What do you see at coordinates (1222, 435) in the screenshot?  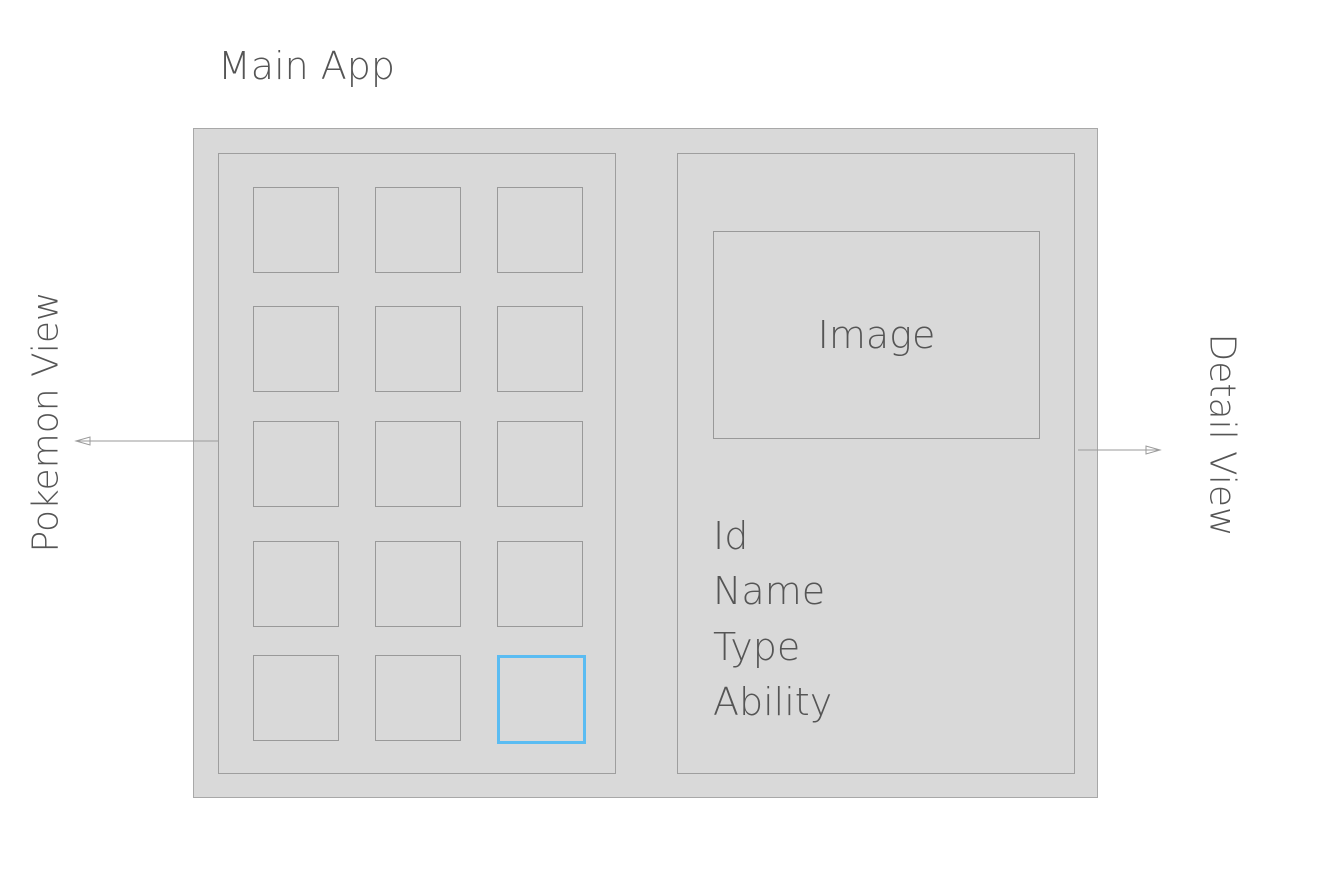 I see `detail-view-label: Detail View` at bounding box center [1222, 435].